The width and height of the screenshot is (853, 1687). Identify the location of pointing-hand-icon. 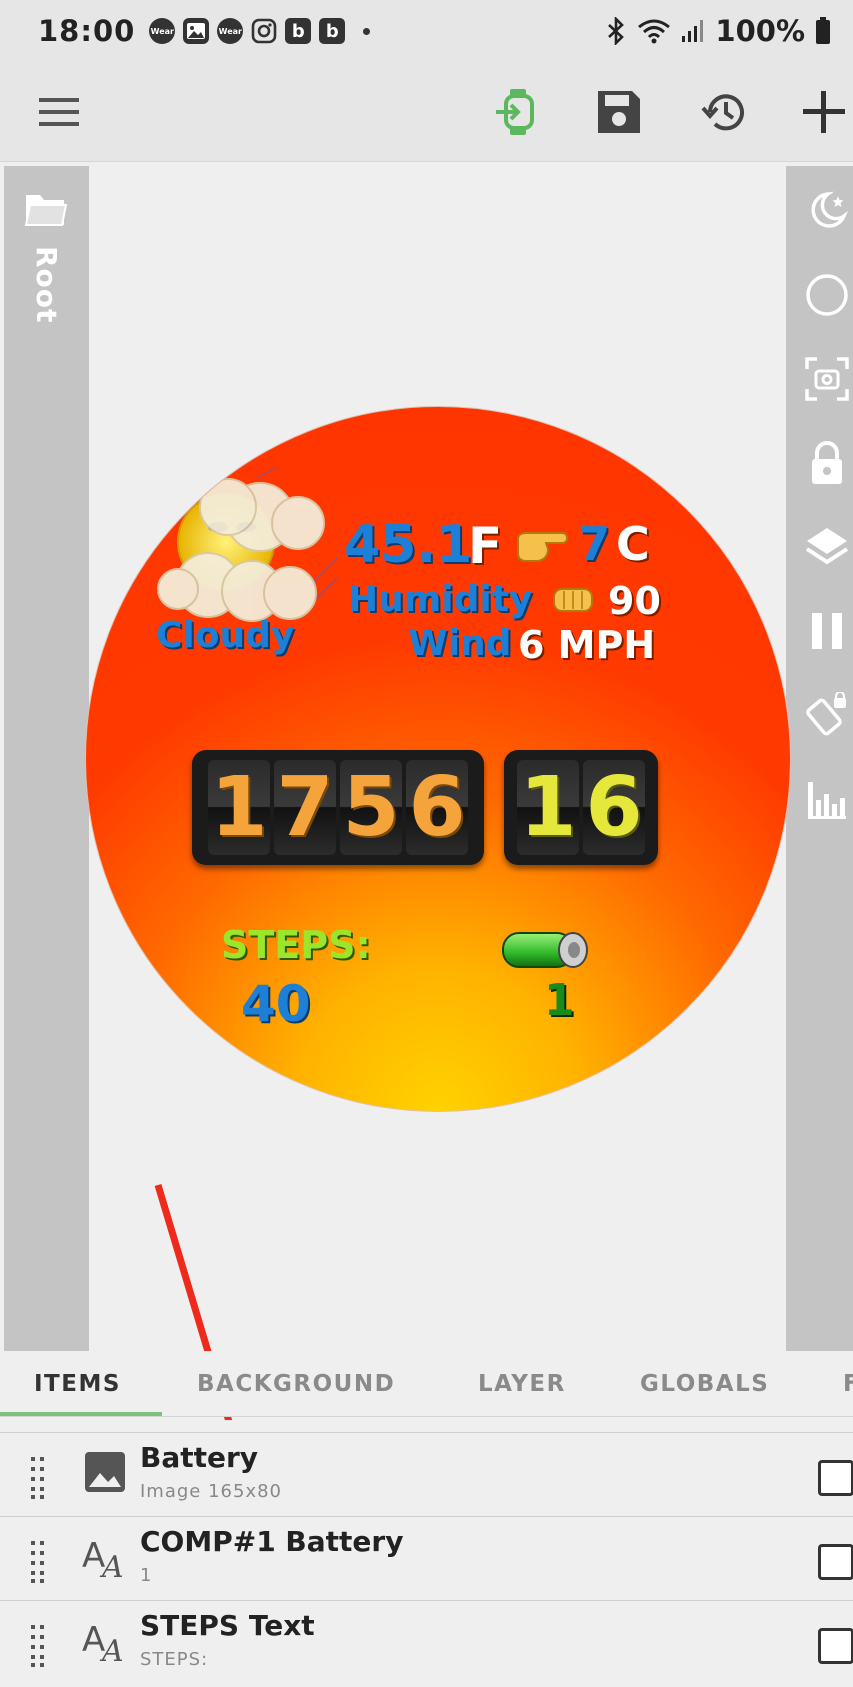
(542, 547).